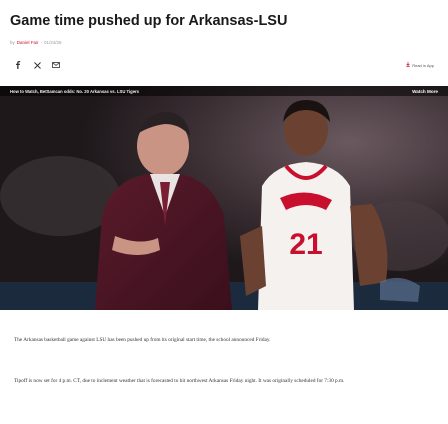 This screenshot has height=424, width=448. I want to click on read-in-app-button: Read in App, so click(420, 65).